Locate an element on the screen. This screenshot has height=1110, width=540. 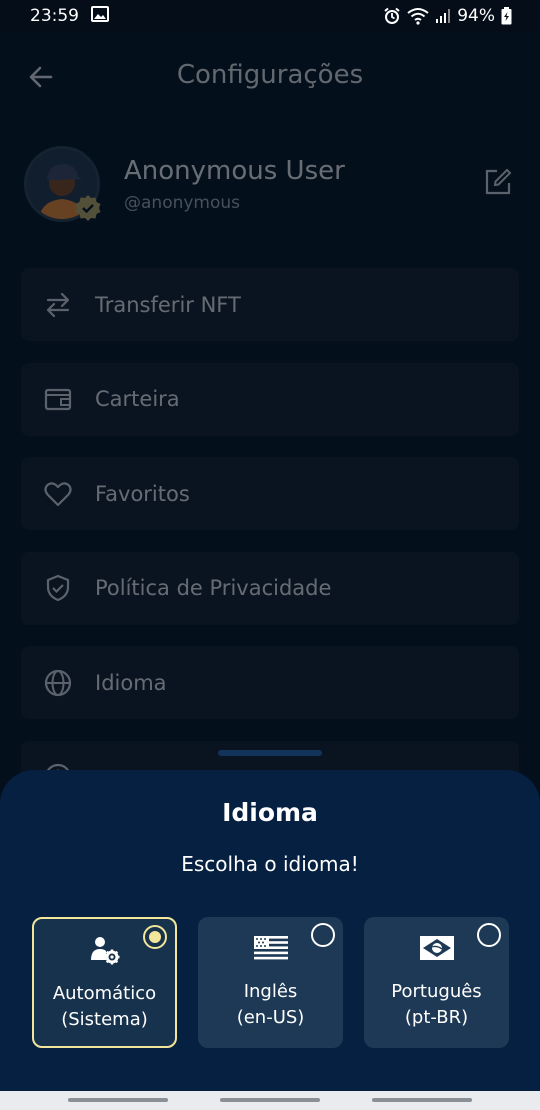
header: Configurações is located at coordinates (270, 78).